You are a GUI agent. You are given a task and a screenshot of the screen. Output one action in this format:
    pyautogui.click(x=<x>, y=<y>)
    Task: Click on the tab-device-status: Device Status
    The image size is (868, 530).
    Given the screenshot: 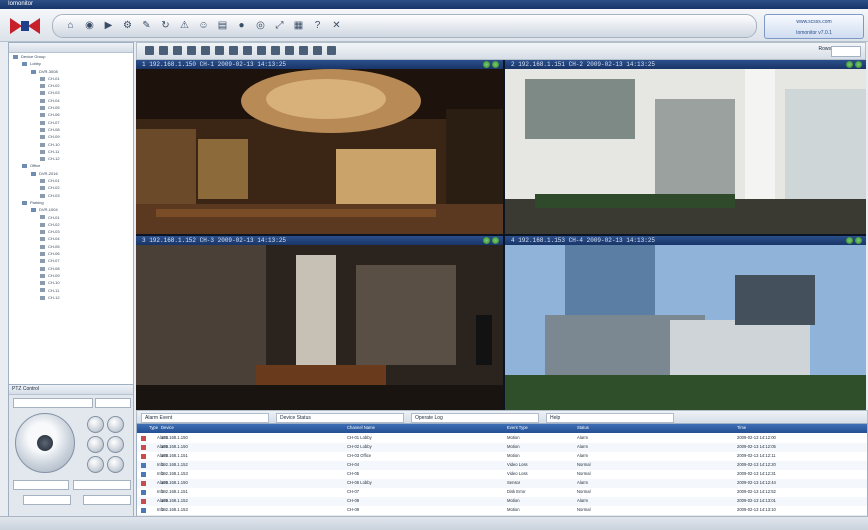 What is the action you would take?
    pyautogui.click(x=340, y=418)
    